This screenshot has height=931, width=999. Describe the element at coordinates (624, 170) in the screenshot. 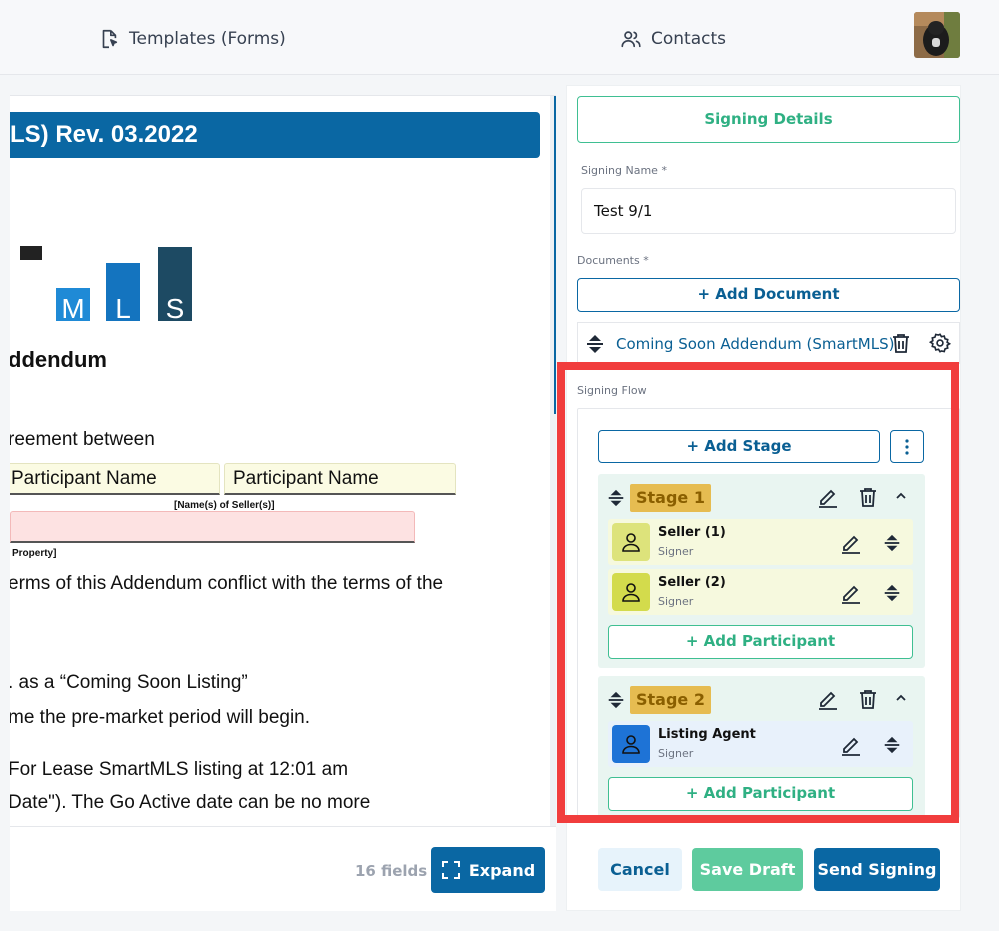

I see `signing-name-label: Signing Name *` at that location.